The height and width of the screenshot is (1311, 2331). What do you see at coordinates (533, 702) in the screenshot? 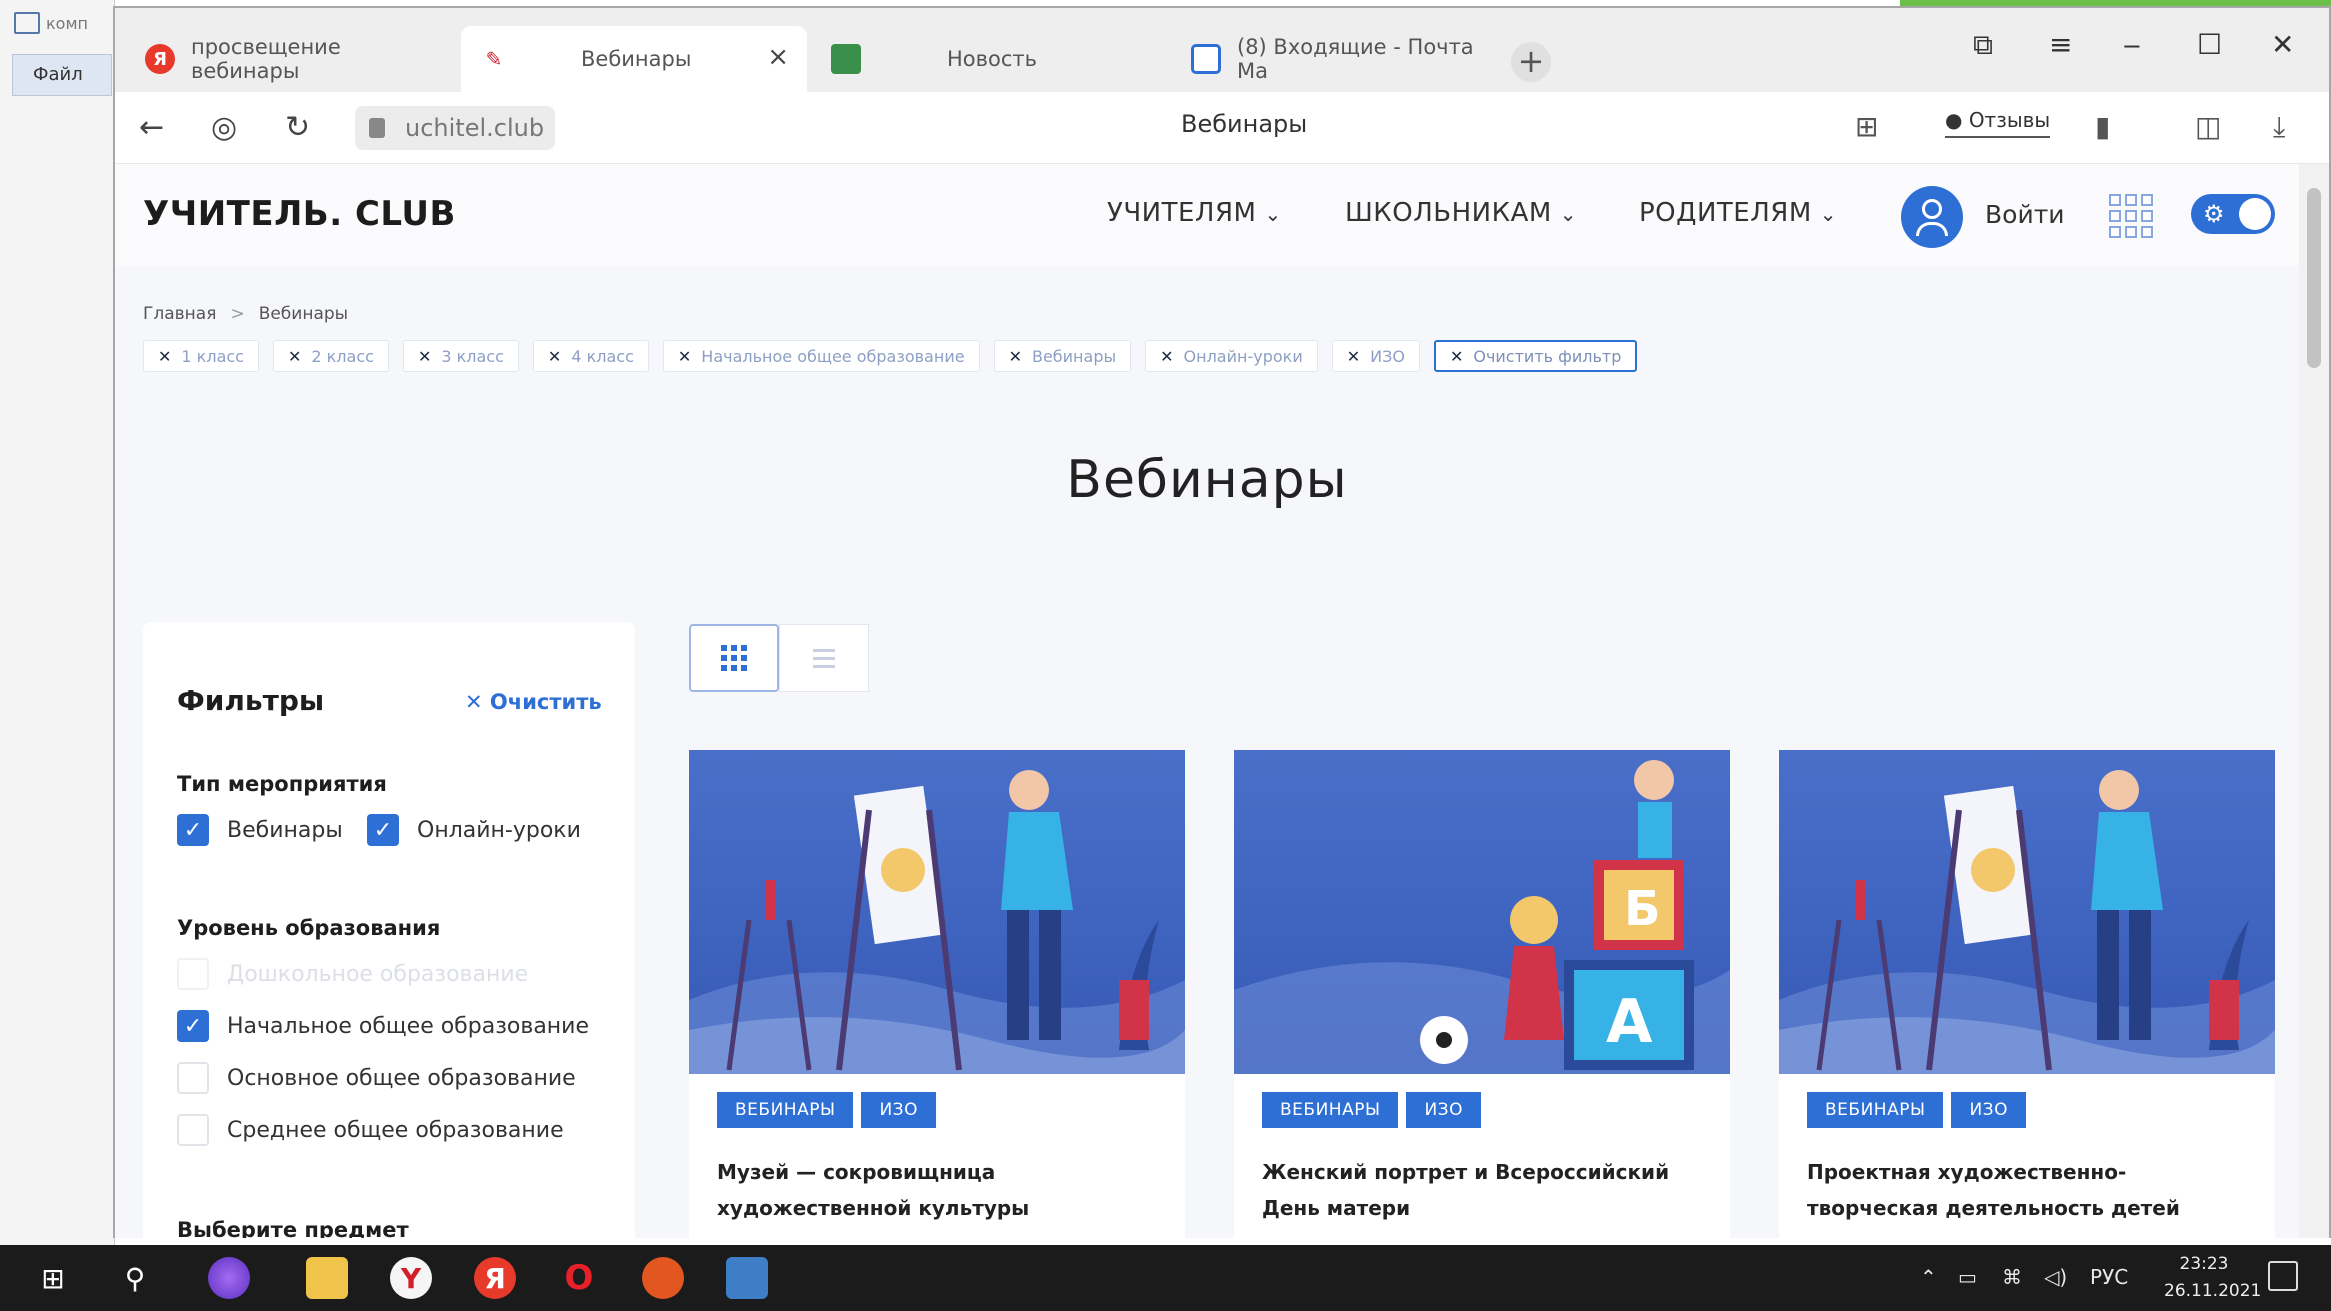
I see `clear-filters-button: ✕ Очистить` at bounding box center [533, 702].